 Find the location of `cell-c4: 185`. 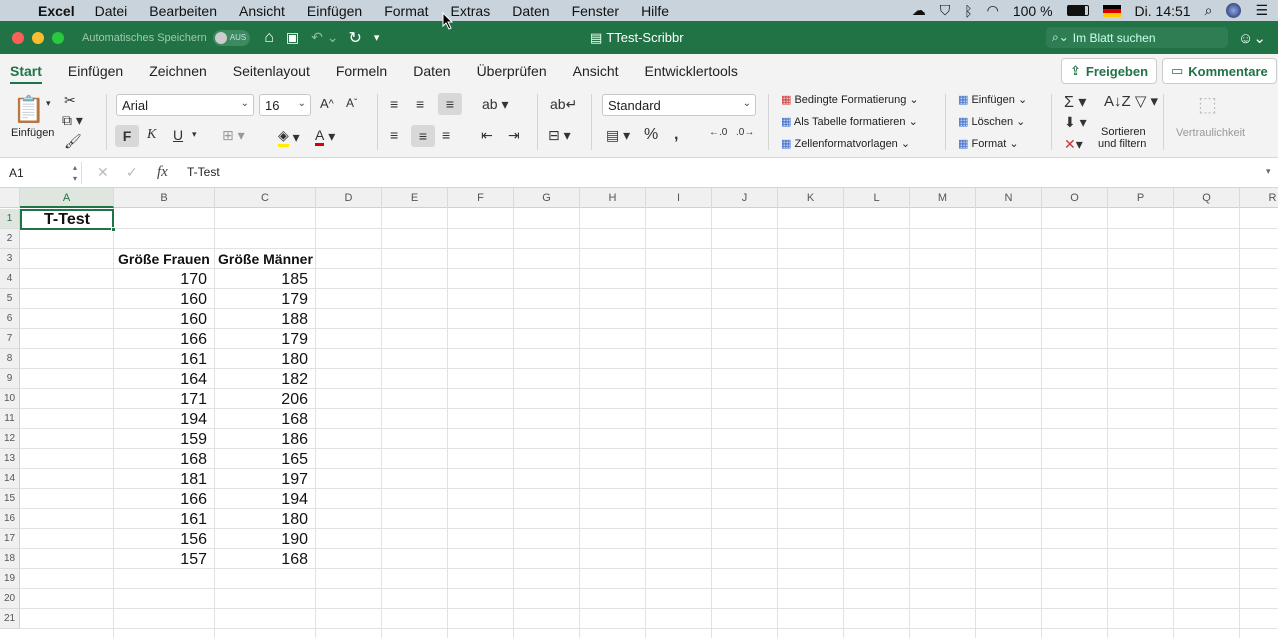

cell-c4: 185 is located at coordinates (261, 279).